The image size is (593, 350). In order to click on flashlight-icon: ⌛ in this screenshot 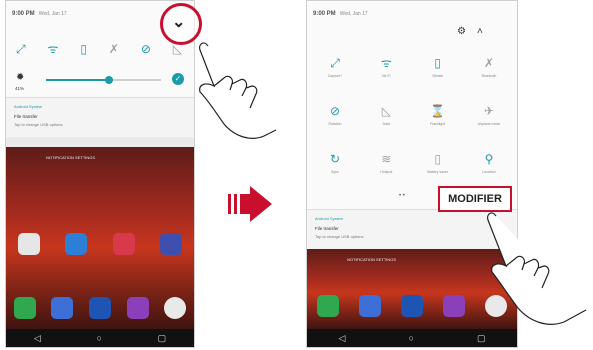, I will do `click(438, 111)`.